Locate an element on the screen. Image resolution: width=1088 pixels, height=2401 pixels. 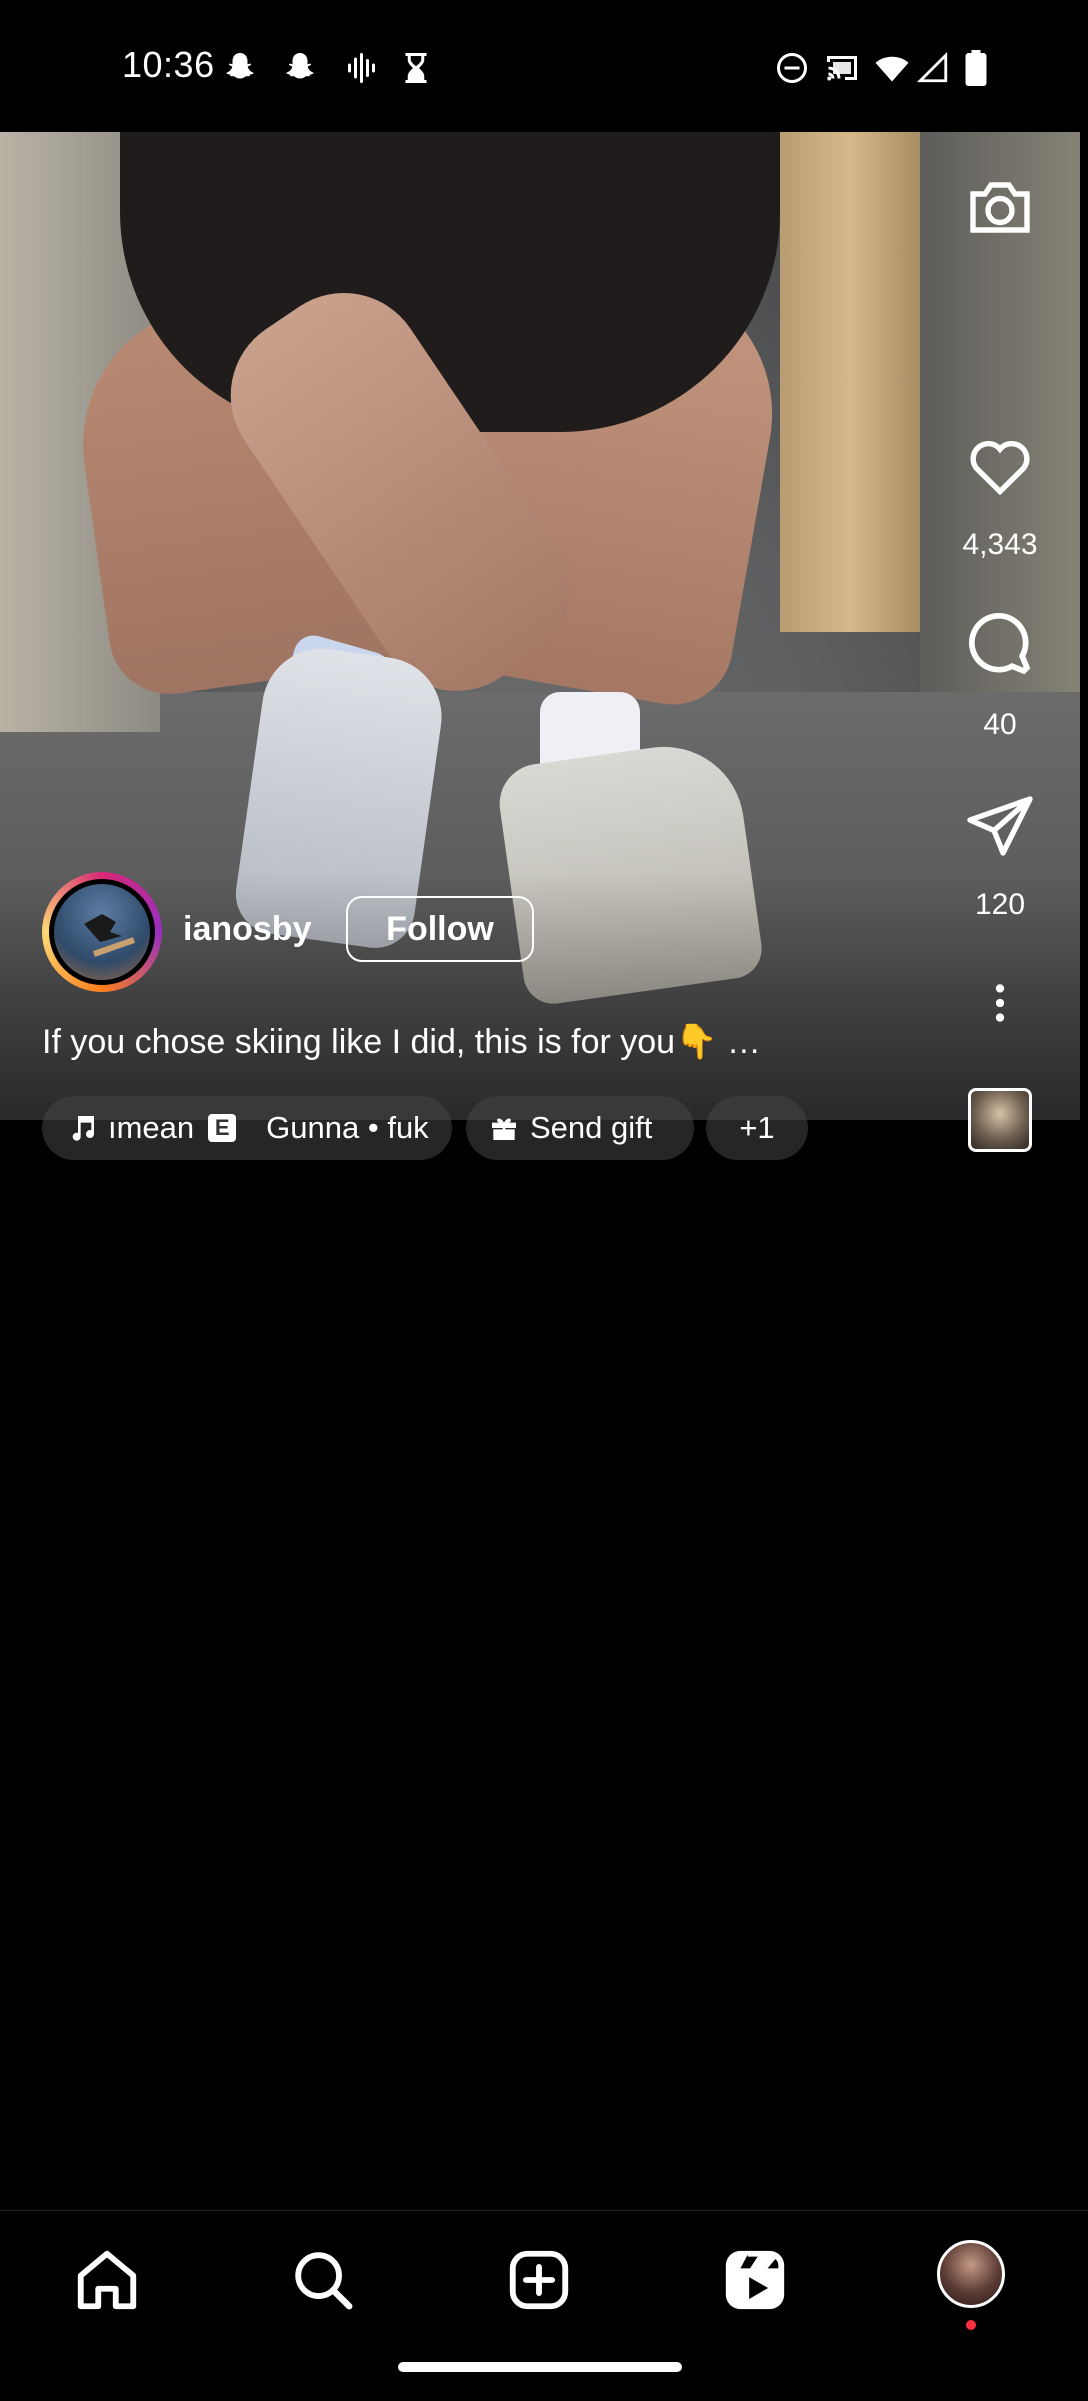
home-indicator is located at coordinates (540, 2367).